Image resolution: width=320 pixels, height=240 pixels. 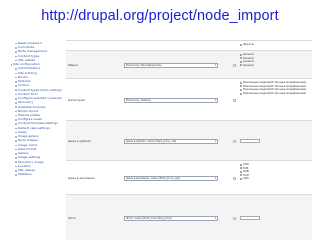 What do you see at coordinates (30, 43) in the screenshot?
I see `sidebar-item-label: Reset password` at bounding box center [30, 43].